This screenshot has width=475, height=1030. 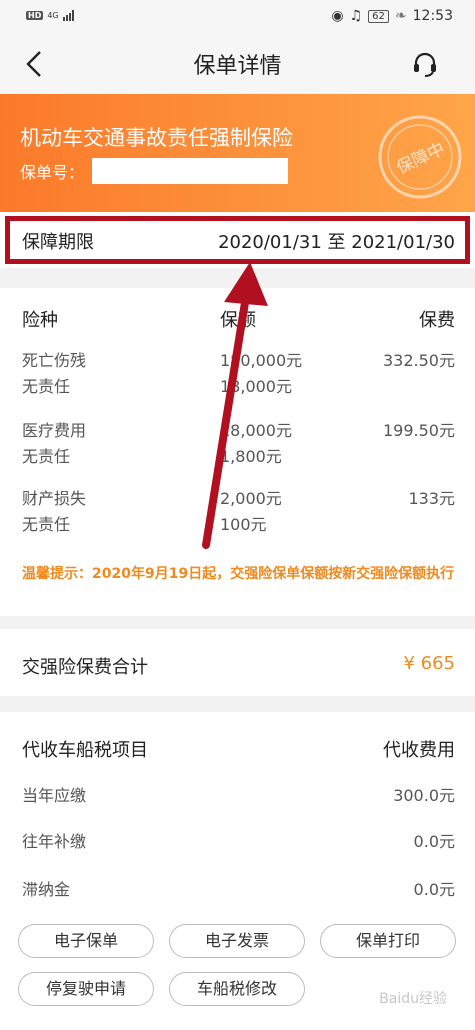 I want to click on policy-number-row: 保单号：, so click(x=154, y=171).